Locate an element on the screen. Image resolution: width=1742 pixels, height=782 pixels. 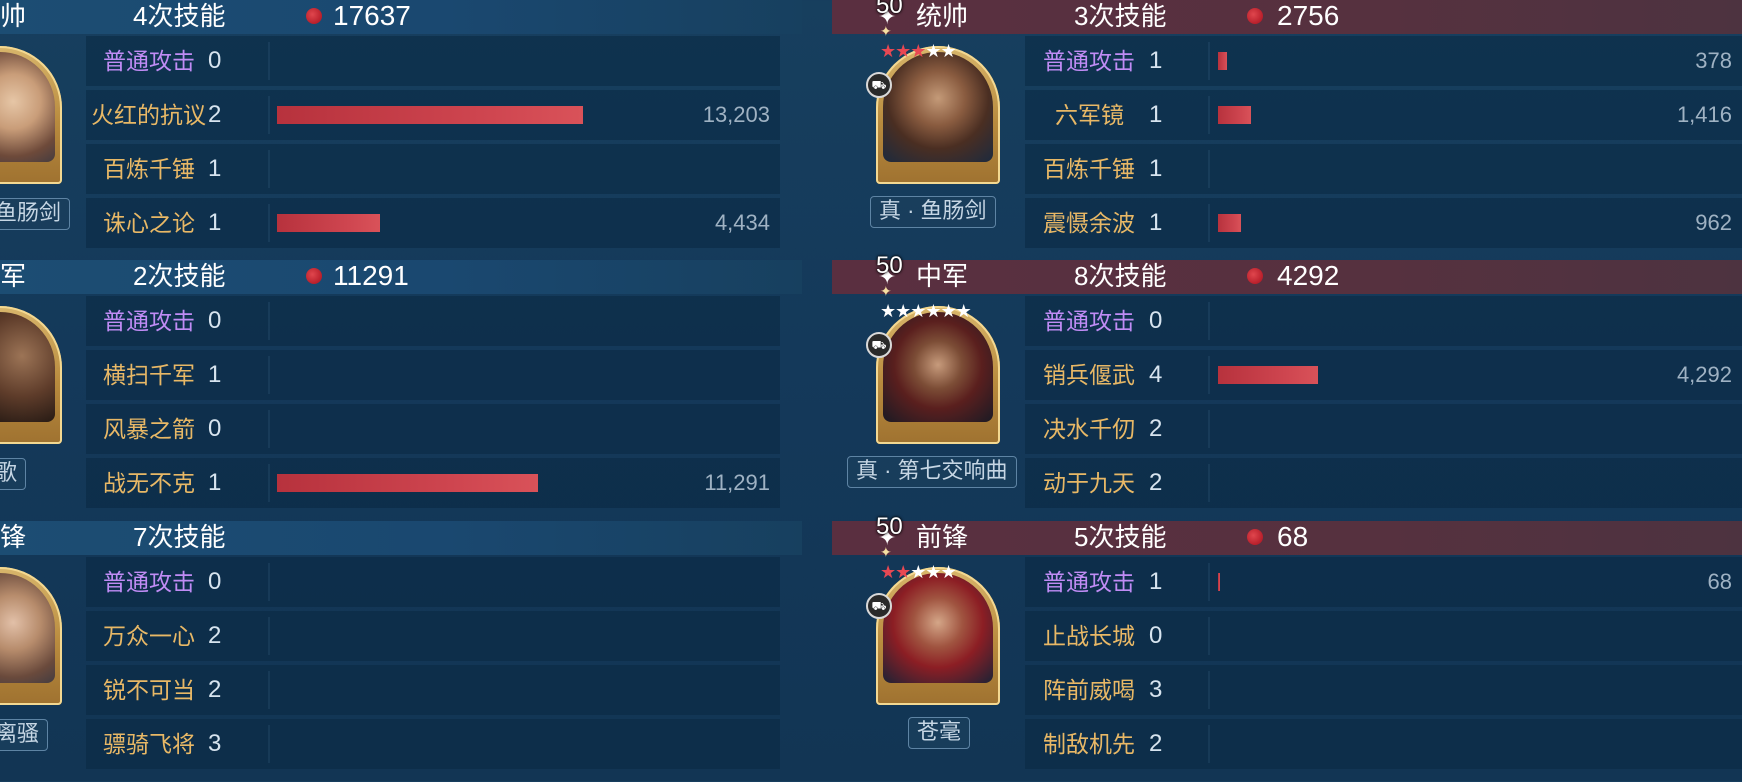
skill-row: 动于九天 2 is located at coordinates (1383, 483).